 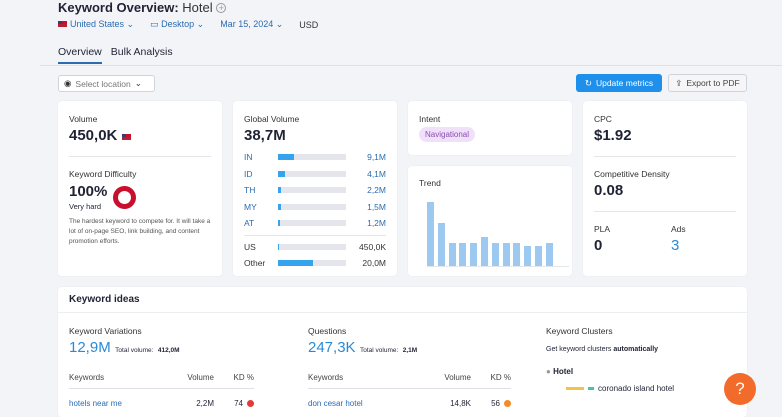 I want to click on country-code: US, so click(x=250, y=246).